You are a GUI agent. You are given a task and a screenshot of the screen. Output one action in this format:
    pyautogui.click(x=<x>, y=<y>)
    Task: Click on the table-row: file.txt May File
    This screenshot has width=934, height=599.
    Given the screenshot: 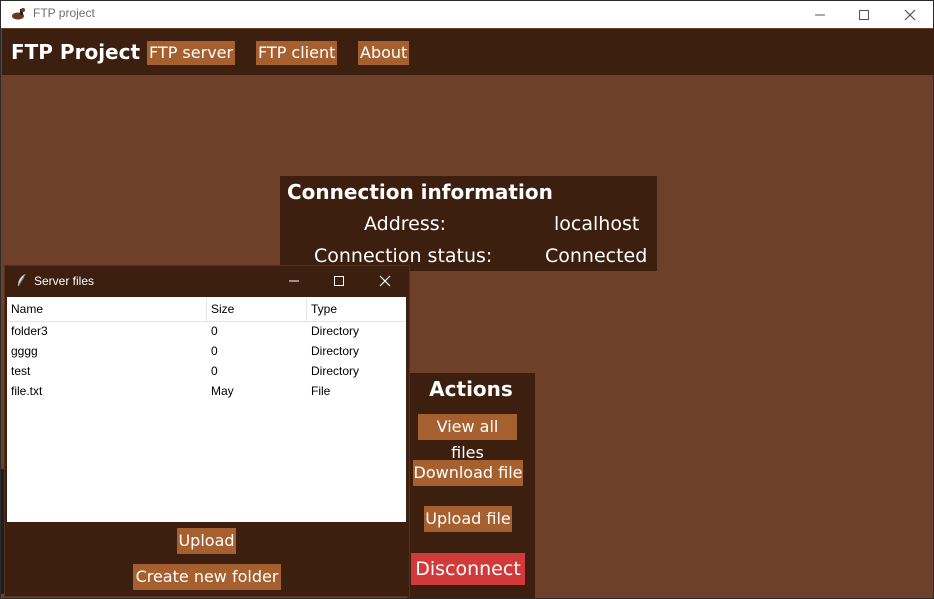 What is the action you would take?
    pyautogui.click(x=206, y=391)
    